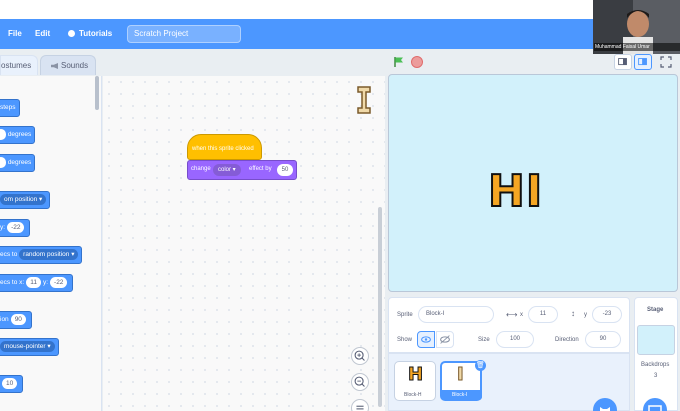 The width and height of the screenshot is (680, 411). What do you see at coordinates (655, 365) in the screenshot?
I see `backdrops-label: Backdrops` at bounding box center [655, 365].